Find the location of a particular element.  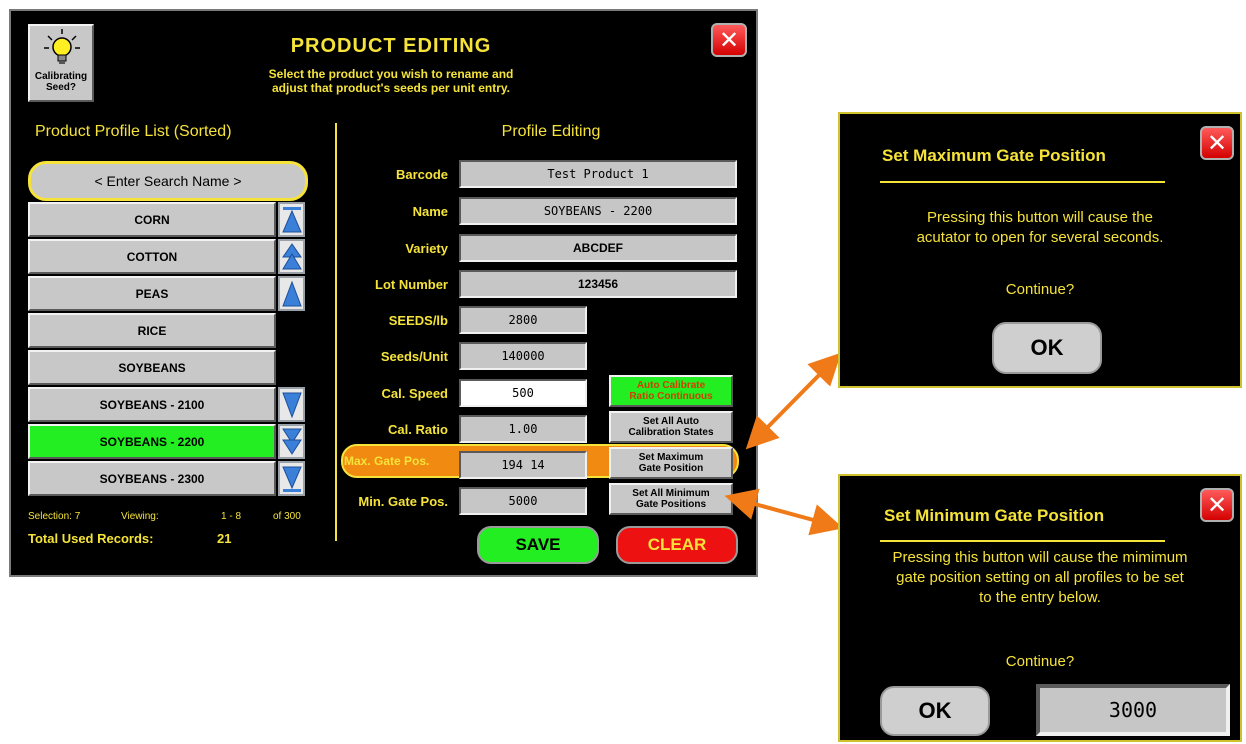

scroll-up-button is located at coordinates (291, 293).